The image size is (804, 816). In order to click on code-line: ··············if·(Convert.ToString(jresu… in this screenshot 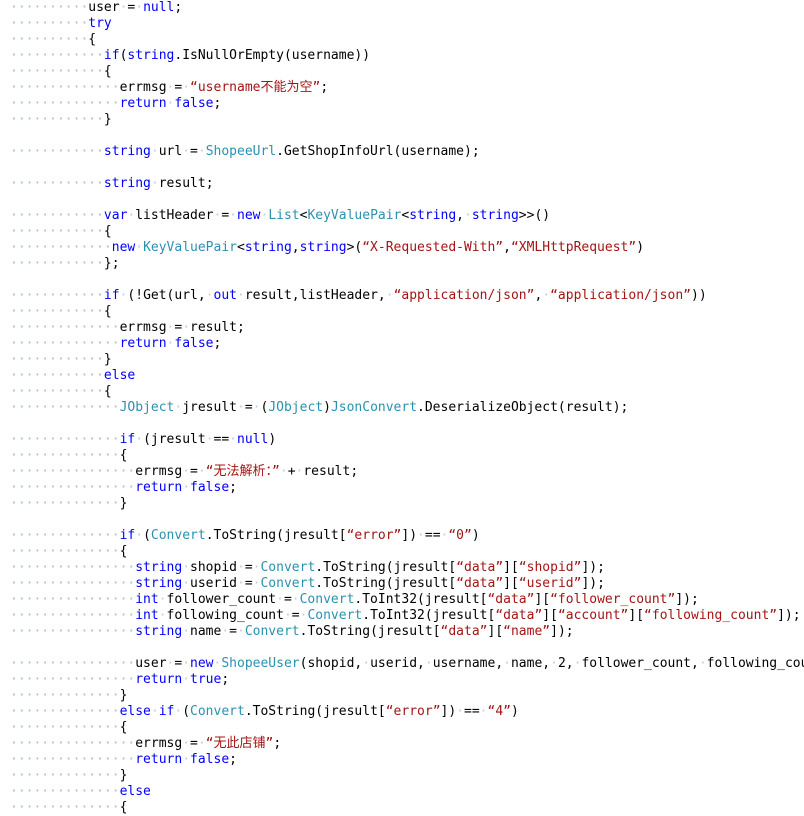, I will do `click(402, 536)`.